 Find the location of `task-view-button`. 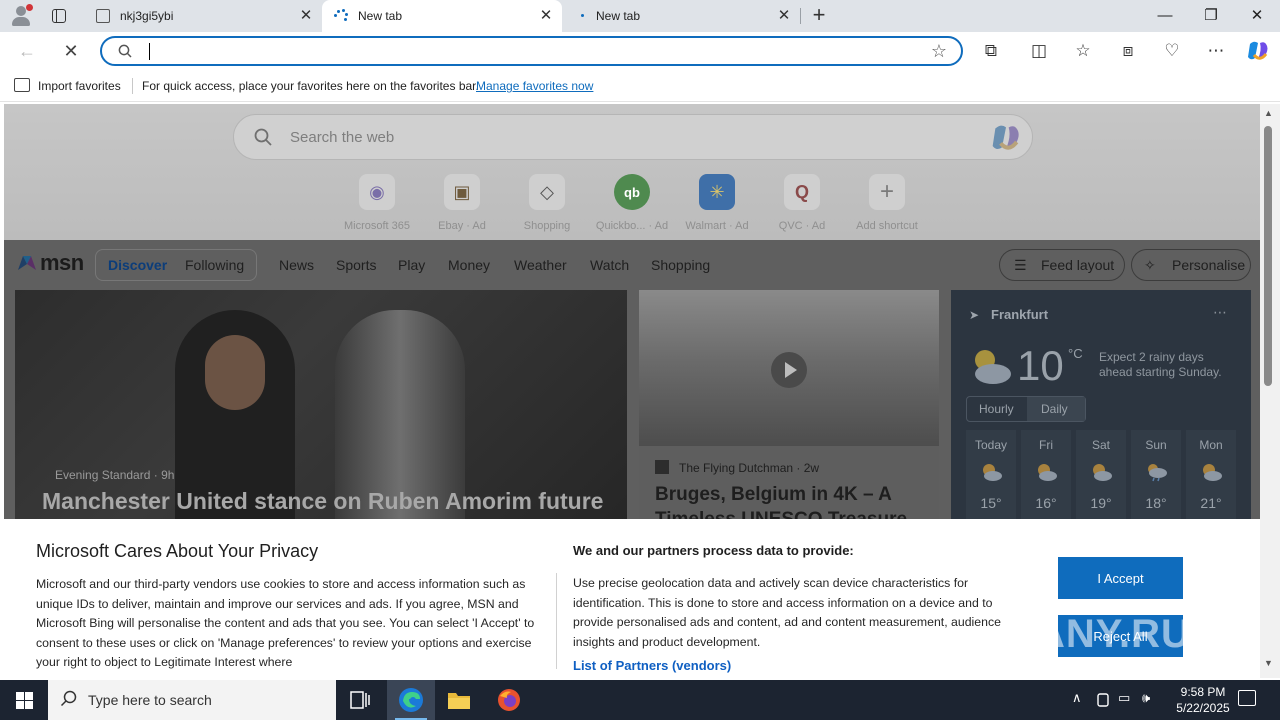

task-view-button is located at coordinates (360, 700).